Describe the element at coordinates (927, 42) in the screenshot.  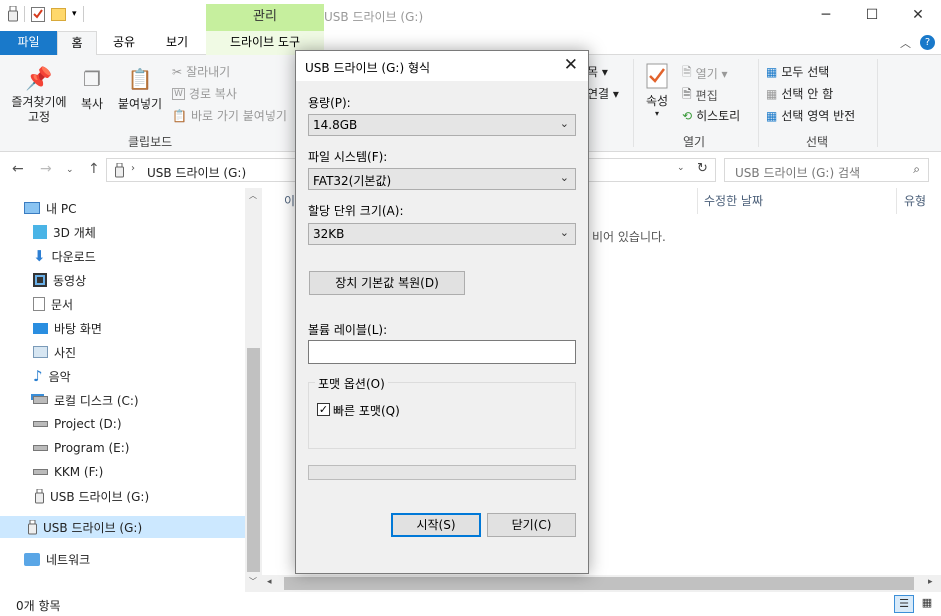
I see `help-icon: ?` at that location.